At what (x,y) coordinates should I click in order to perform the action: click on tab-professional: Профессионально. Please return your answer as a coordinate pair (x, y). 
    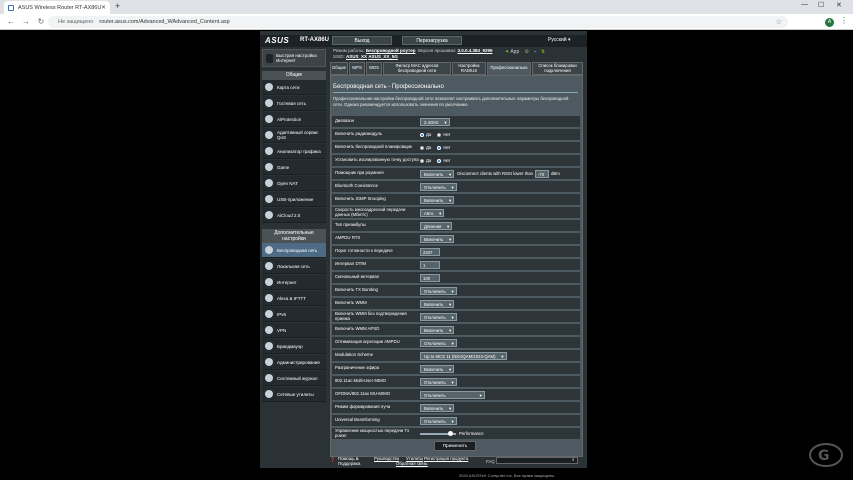
    Looking at the image, I should click on (509, 68).